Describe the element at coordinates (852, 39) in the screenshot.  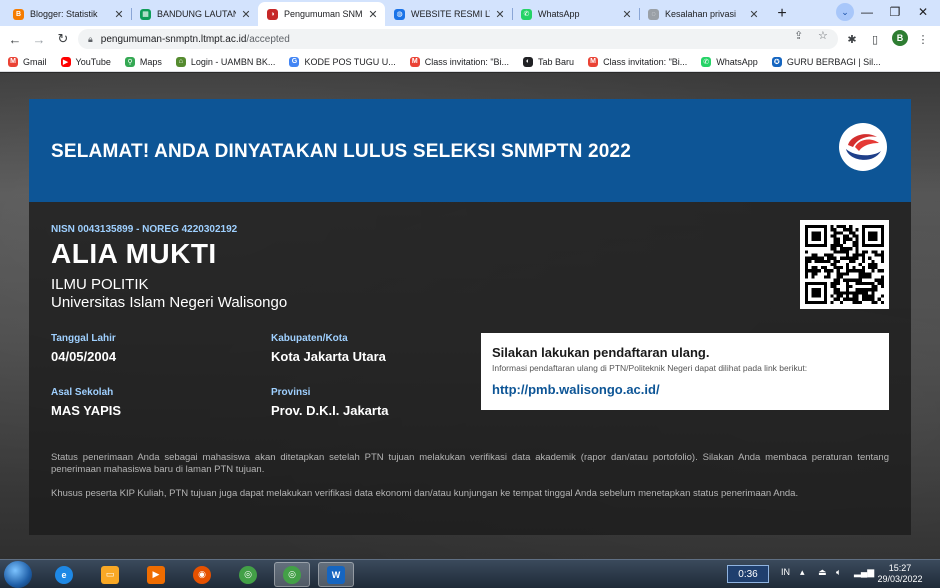
I see `extensions-icon: ✱` at that location.